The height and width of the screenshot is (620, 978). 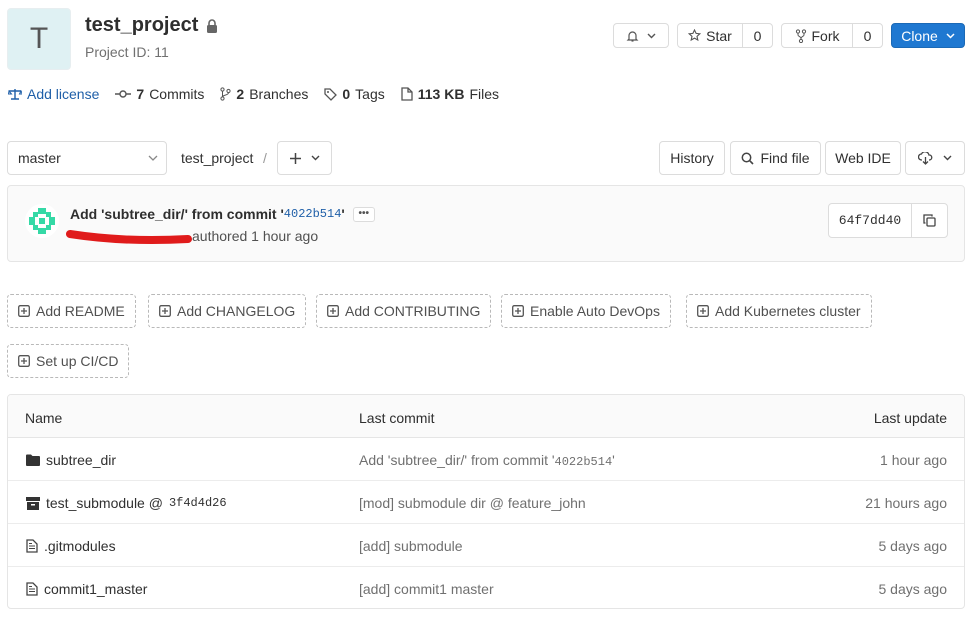 I want to click on table-row: .gitmodules [add] submodule 5 days ago, so click(x=486, y=545).